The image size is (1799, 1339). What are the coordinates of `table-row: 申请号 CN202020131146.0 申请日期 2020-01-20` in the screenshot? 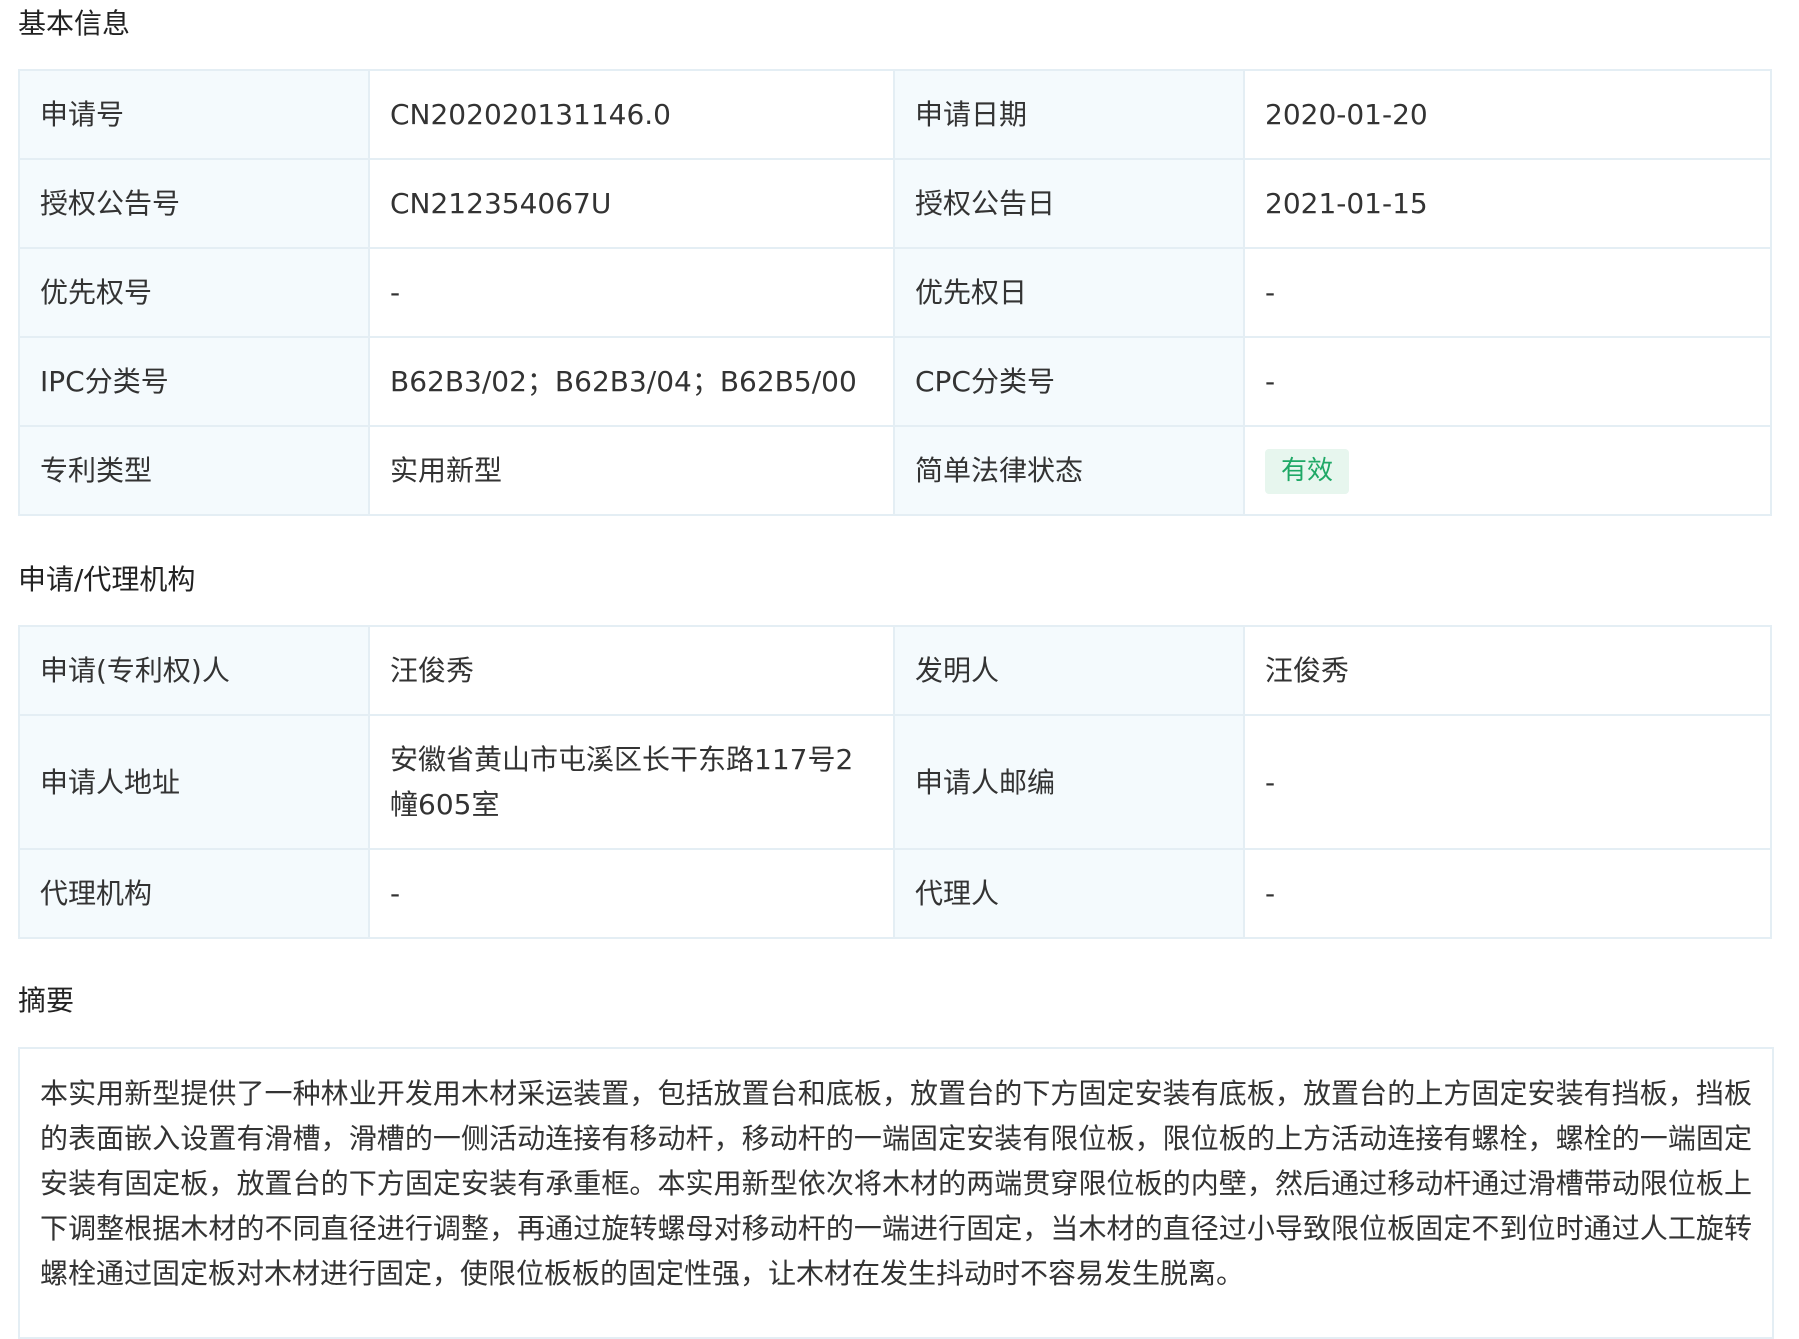 It's located at (895, 114).